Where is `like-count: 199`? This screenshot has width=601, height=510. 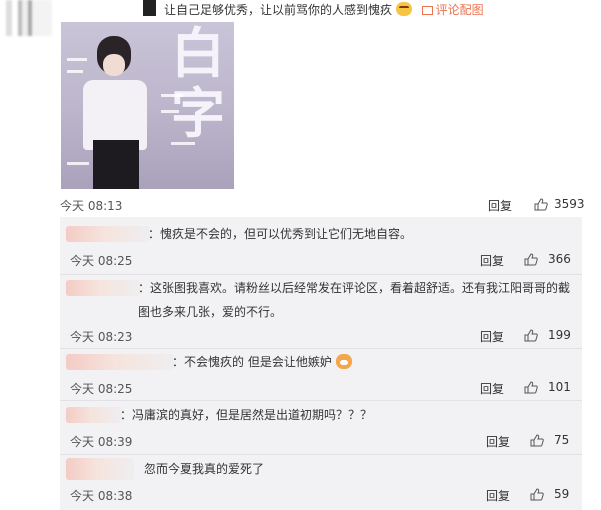 like-count: 199 is located at coordinates (559, 335).